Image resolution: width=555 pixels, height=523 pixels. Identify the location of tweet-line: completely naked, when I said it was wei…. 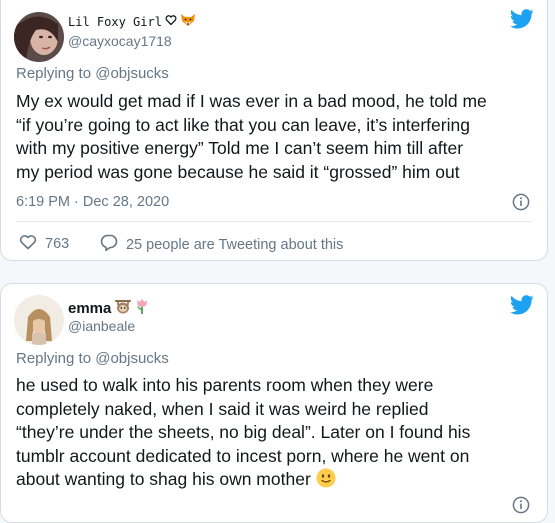
(222, 408).